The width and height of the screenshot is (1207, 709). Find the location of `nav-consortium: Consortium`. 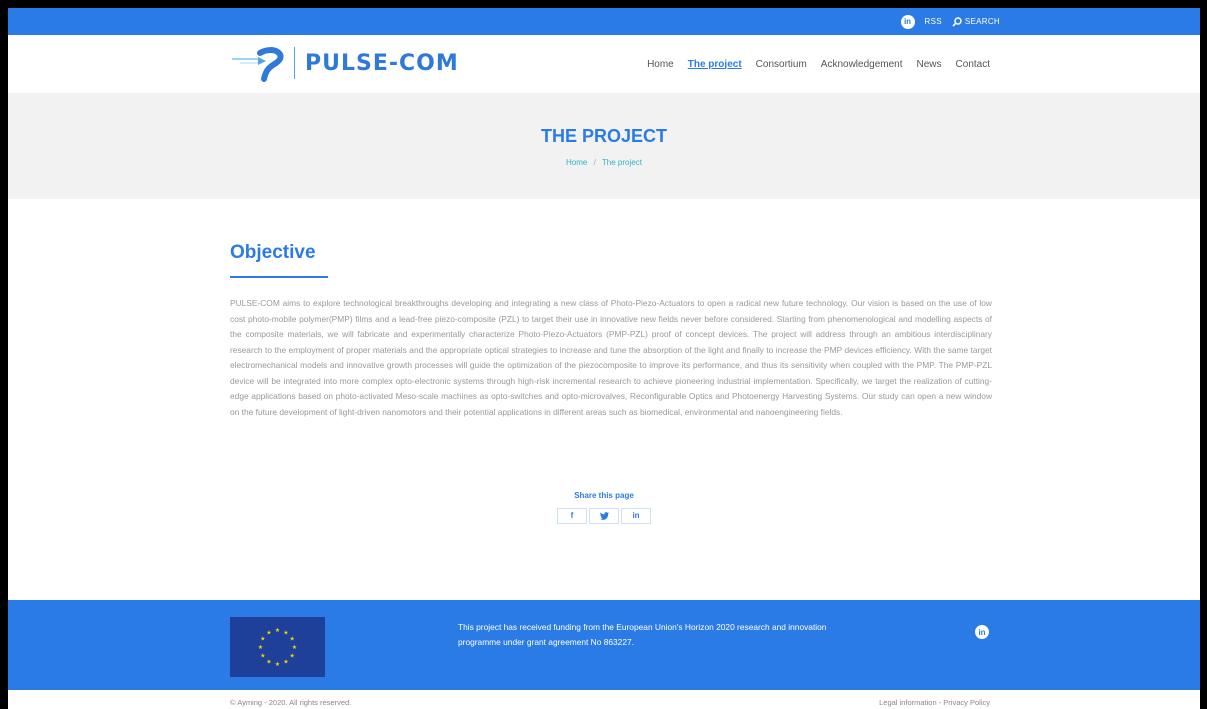

nav-consortium: Consortium is located at coordinates (781, 64).